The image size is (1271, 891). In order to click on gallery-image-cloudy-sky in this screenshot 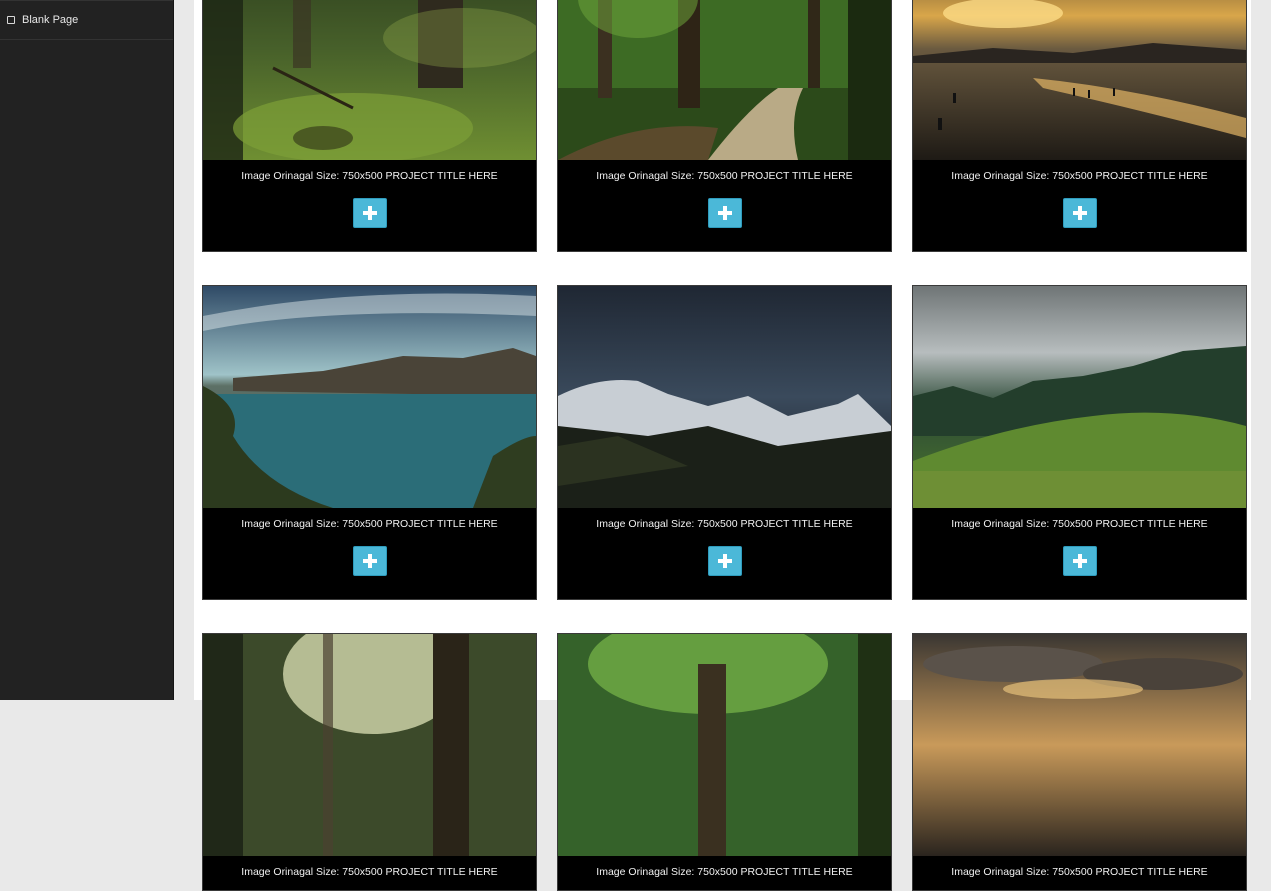, I will do `click(1079, 745)`.